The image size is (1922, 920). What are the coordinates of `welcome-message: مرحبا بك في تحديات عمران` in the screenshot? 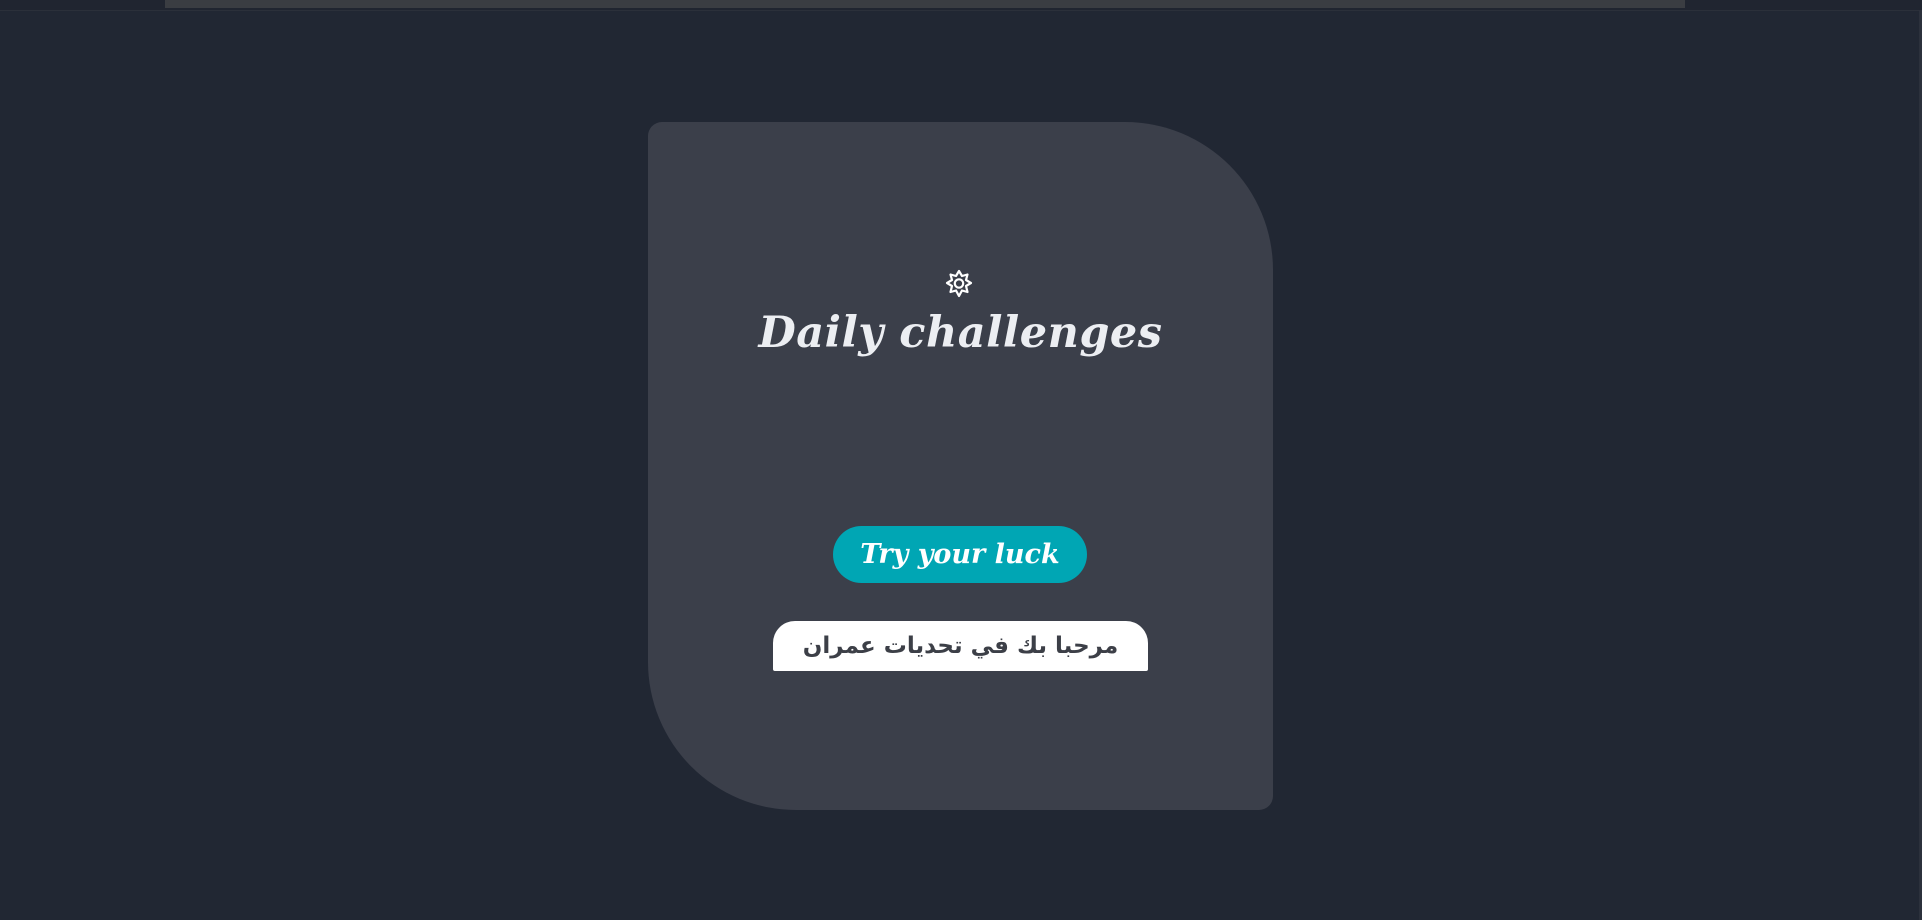 It's located at (960, 646).